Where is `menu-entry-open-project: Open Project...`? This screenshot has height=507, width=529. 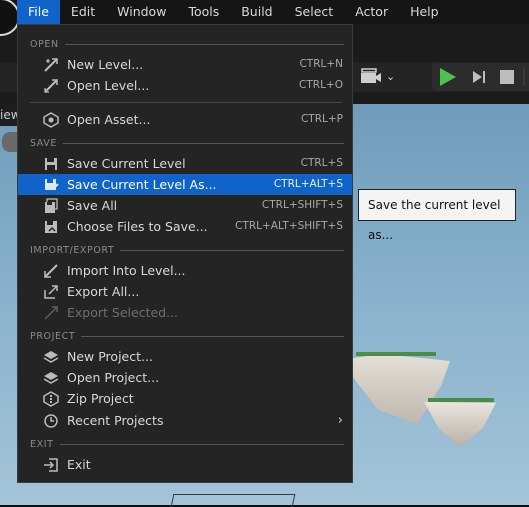
menu-entry-open-project: Open Project... is located at coordinates (185, 377).